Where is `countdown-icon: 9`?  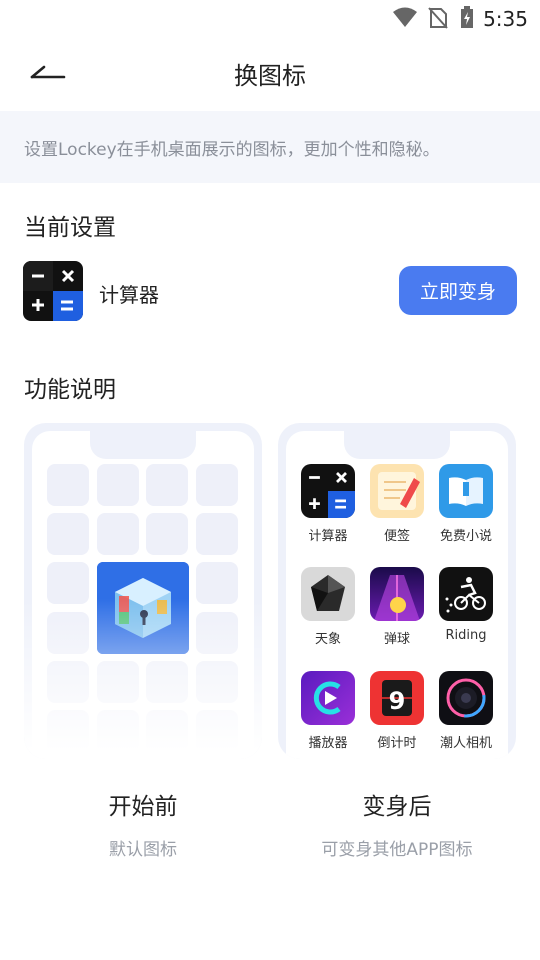 countdown-icon: 9 is located at coordinates (397, 698).